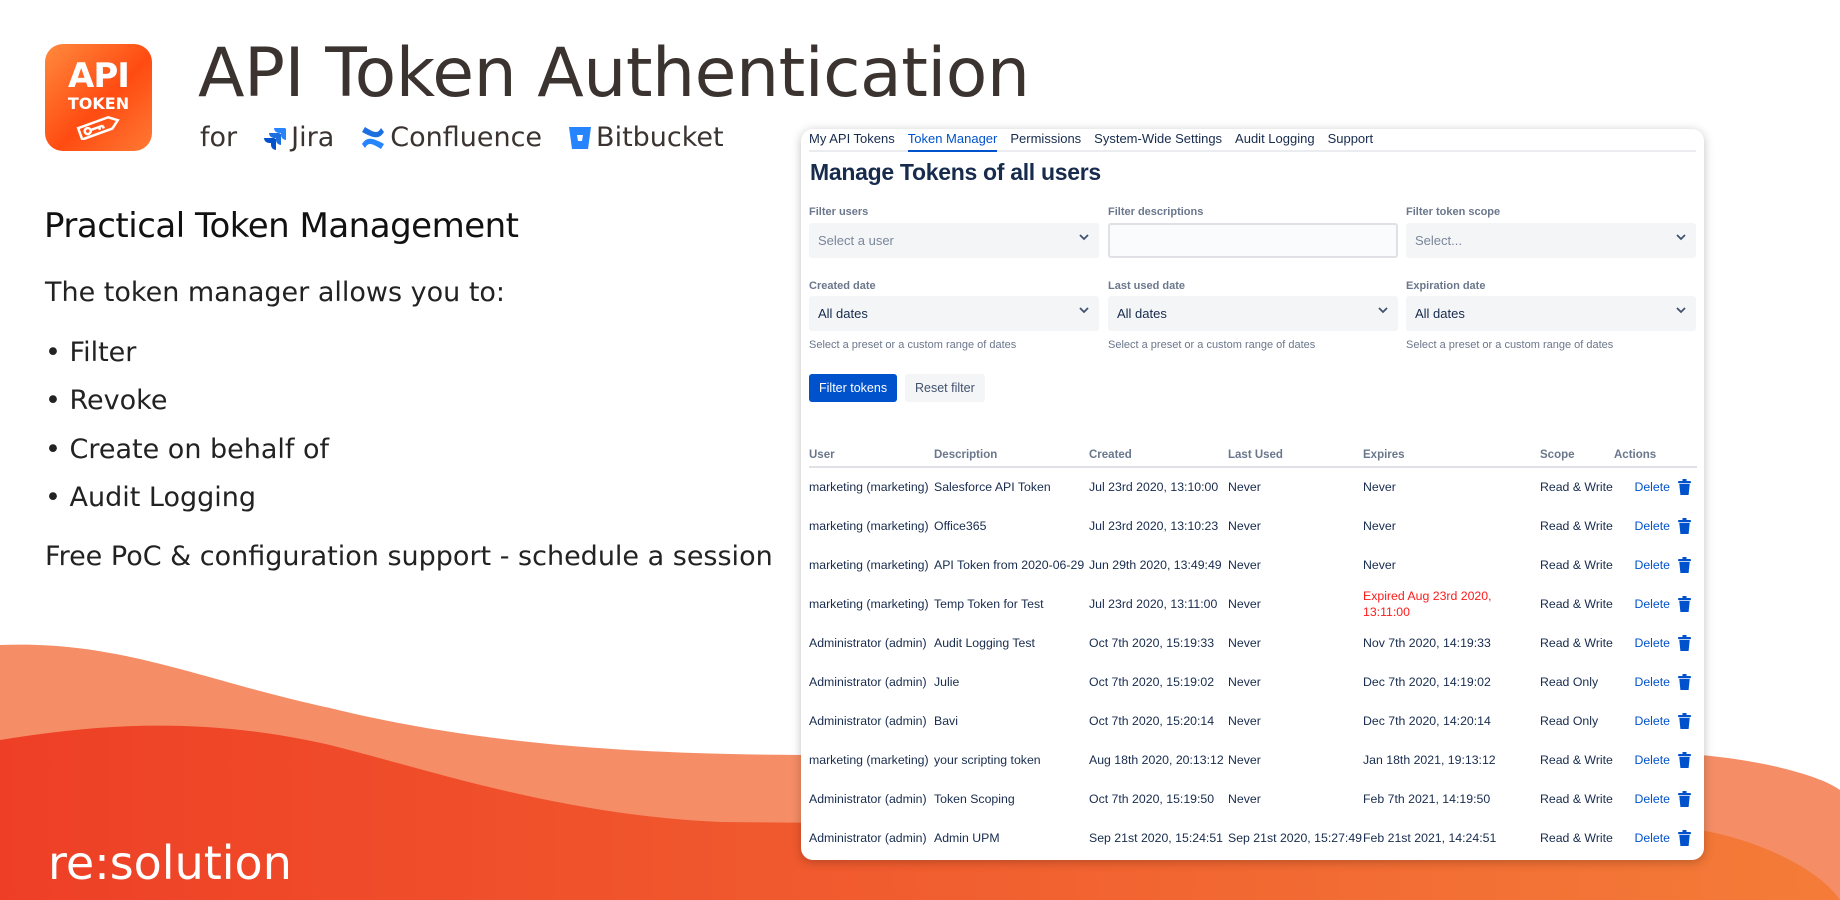 The width and height of the screenshot is (1840, 900). What do you see at coordinates (1429, 759) in the screenshot?
I see `cell-expires: Jan 18th 2021, 19:13:12` at bounding box center [1429, 759].